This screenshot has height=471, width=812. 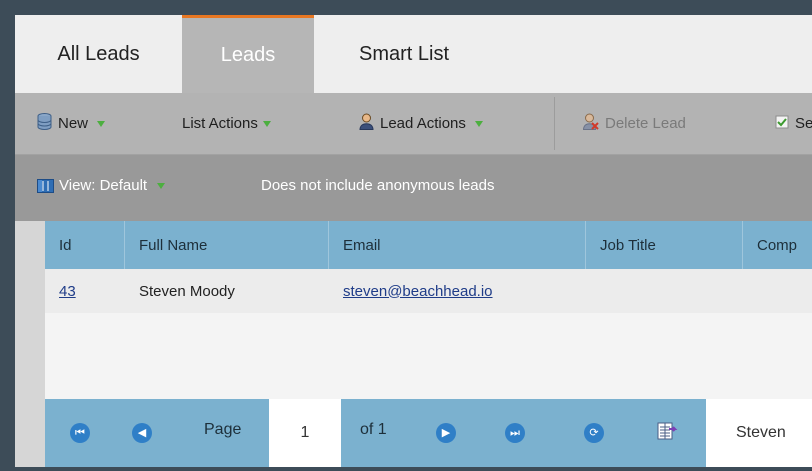 What do you see at coordinates (594, 433) in the screenshot?
I see `refresh-icon: ⟳` at bounding box center [594, 433].